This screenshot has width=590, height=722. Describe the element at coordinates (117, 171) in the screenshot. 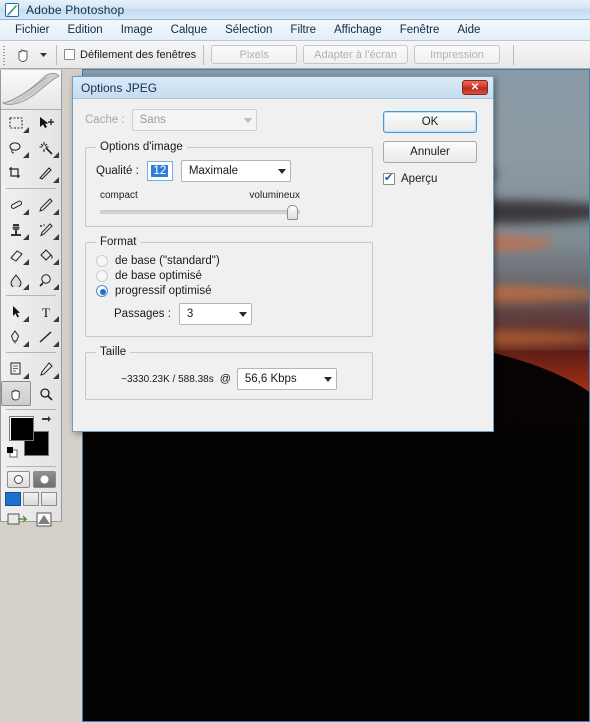

I see `quality-label: Qualité :` at that location.